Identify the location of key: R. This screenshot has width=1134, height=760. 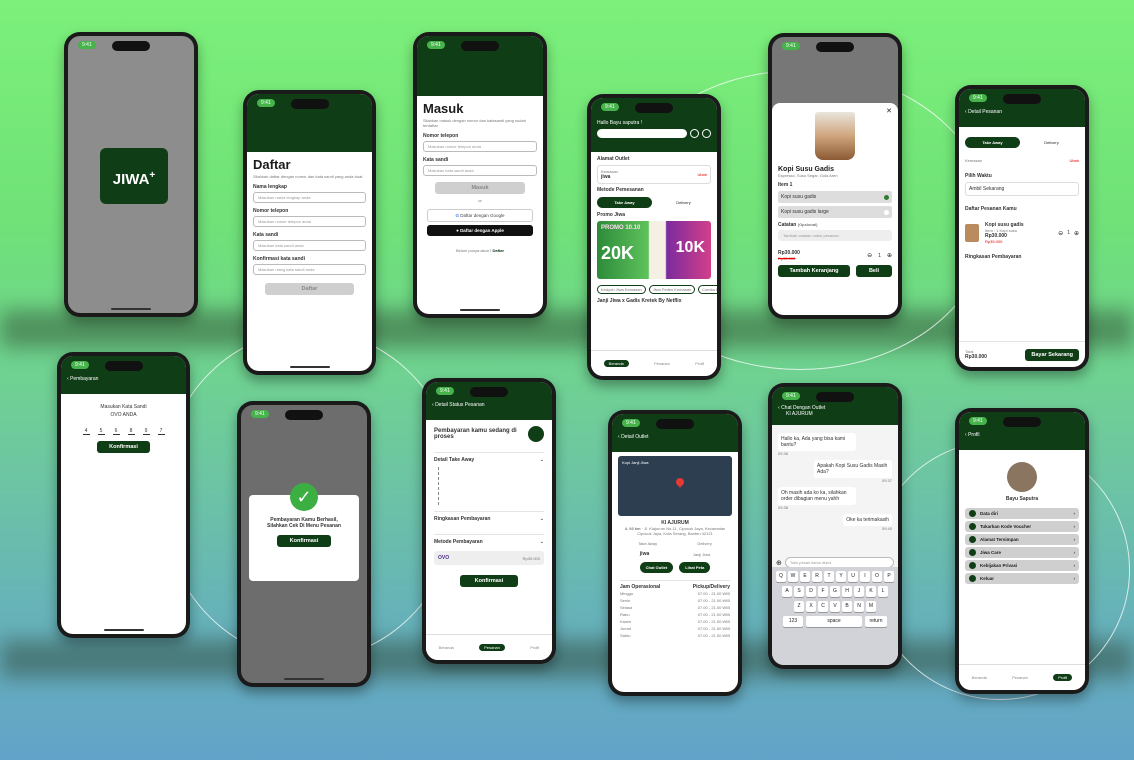
(817, 576).